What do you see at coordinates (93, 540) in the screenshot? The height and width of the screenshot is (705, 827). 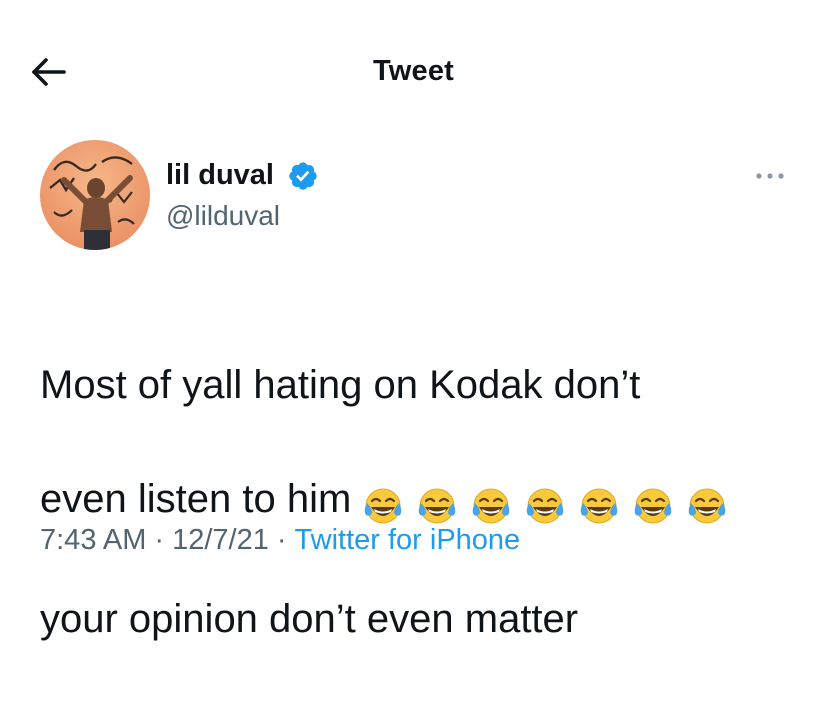 I see `tweet-time: 7:43 AM` at bounding box center [93, 540].